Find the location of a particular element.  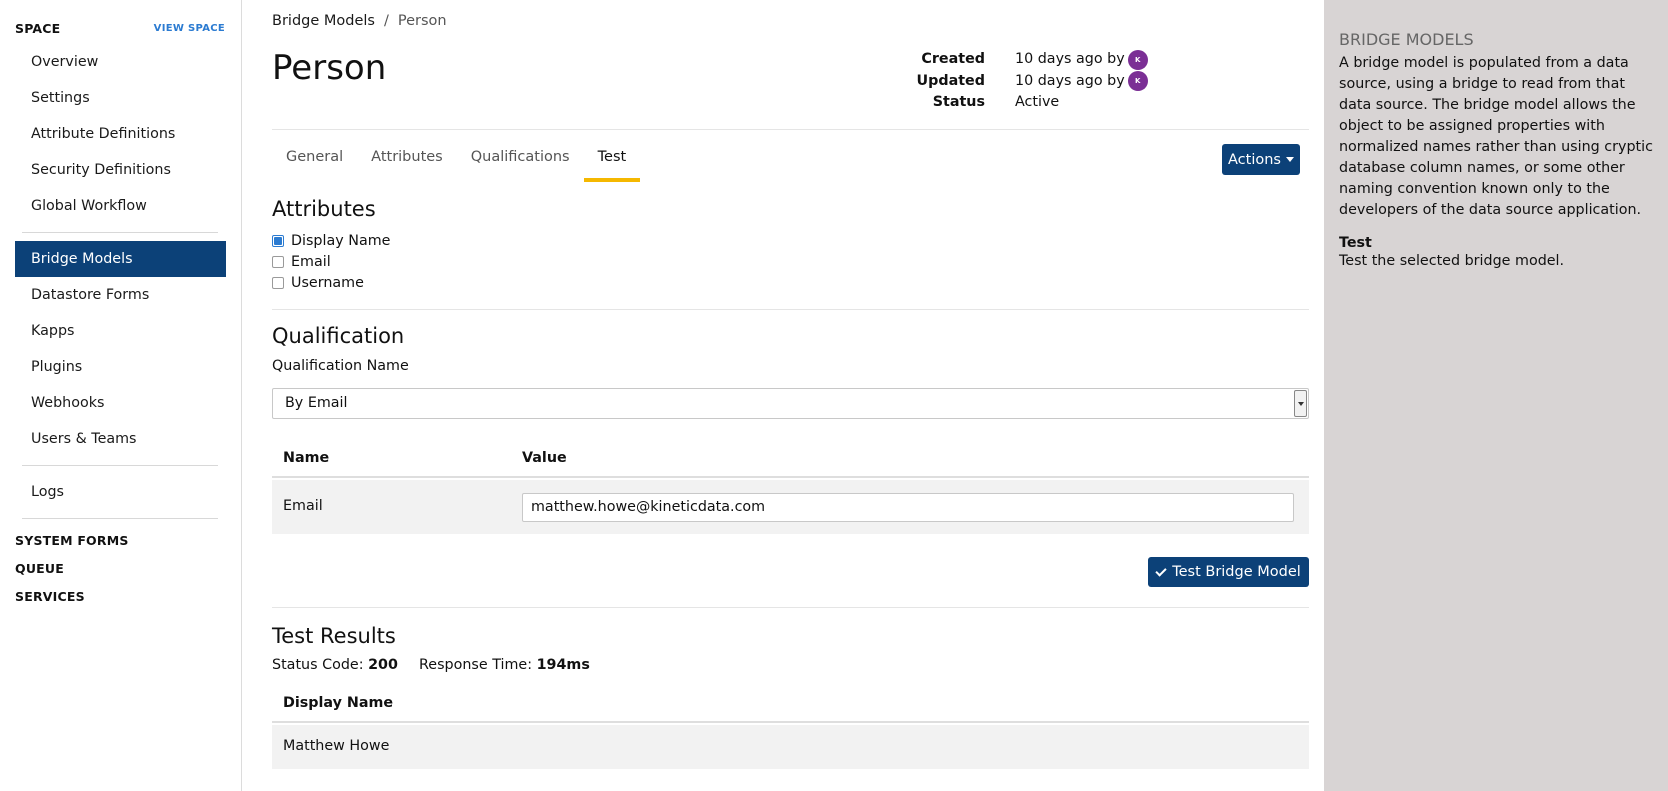

attribute-option-email: Email is located at coordinates (331, 261).